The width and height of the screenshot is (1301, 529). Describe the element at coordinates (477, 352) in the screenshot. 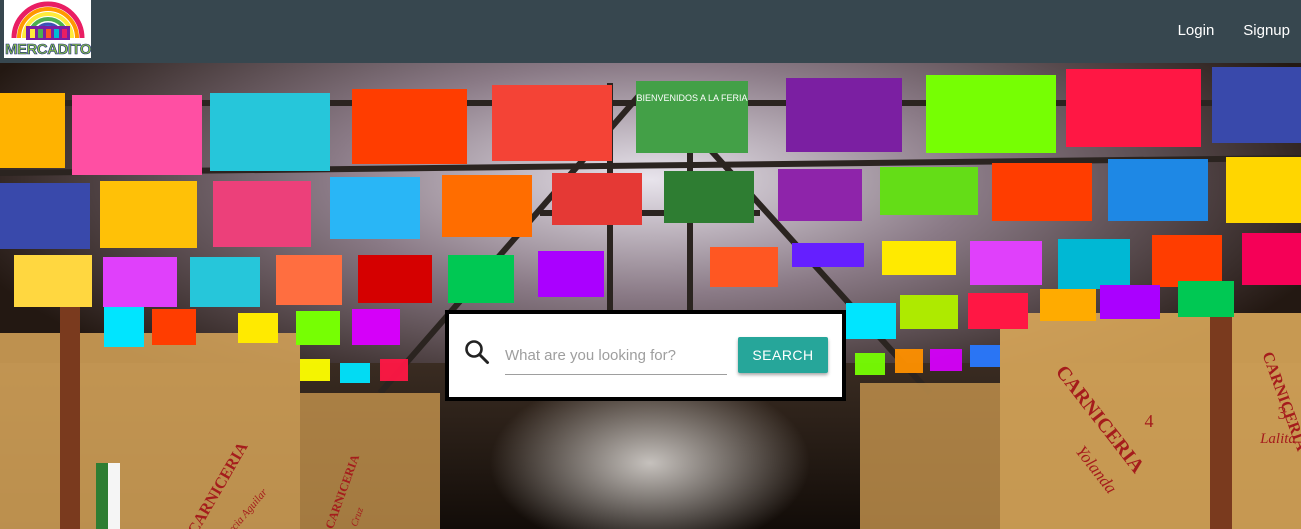

I see `search-icon` at that location.